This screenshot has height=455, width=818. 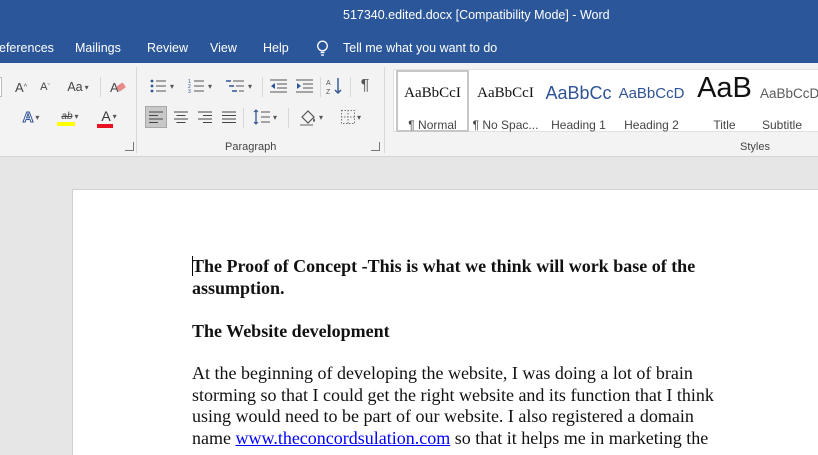 I want to click on sort-icon: A Z, so click(x=334, y=86).